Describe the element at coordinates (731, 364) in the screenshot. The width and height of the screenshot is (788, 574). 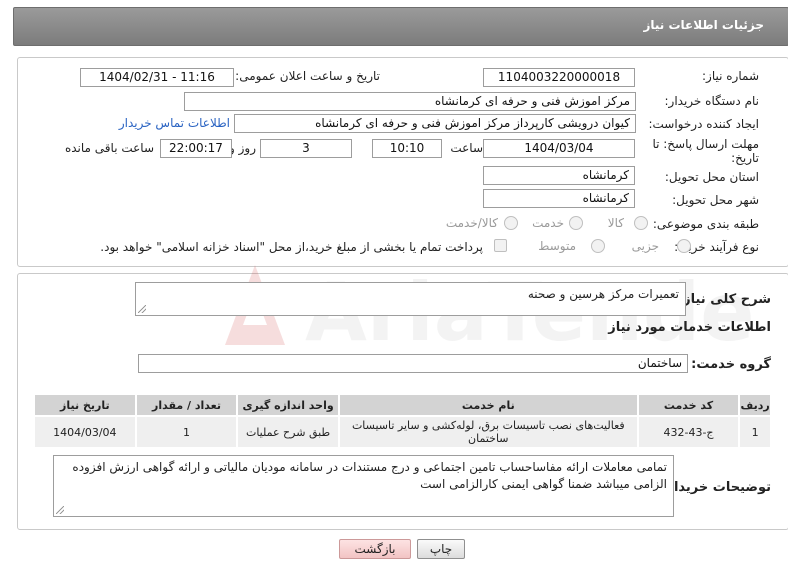
I see `service-group-label: گروه خدمت:` at that location.